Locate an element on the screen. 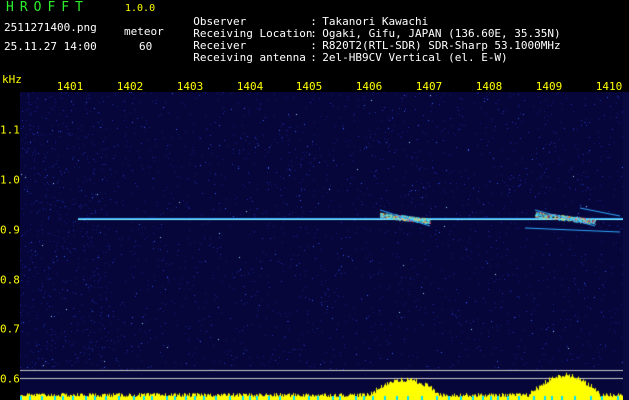 Image resolution: width=629 pixels, height=400 pixels. y-tick: 0.7 is located at coordinates (10, 329).